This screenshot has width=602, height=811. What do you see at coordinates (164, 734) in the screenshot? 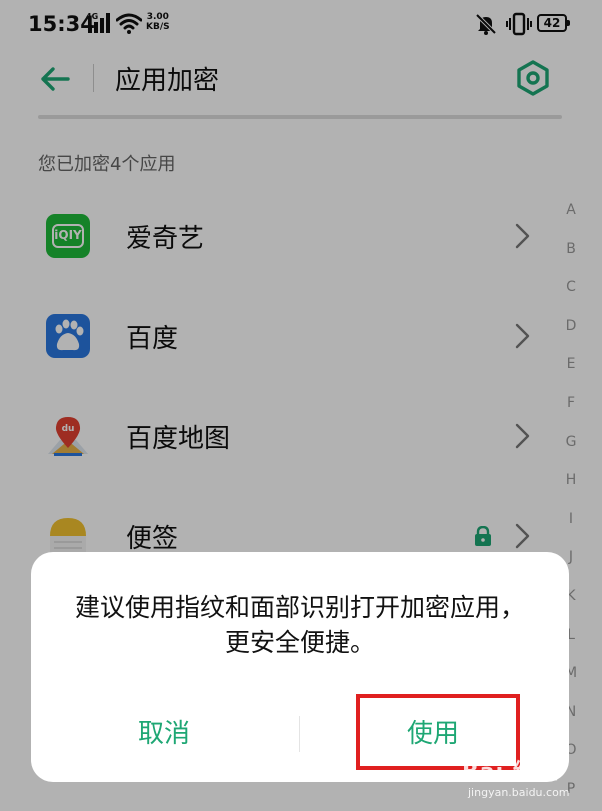
I see `cancel-button: 取消` at bounding box center [164, 734].